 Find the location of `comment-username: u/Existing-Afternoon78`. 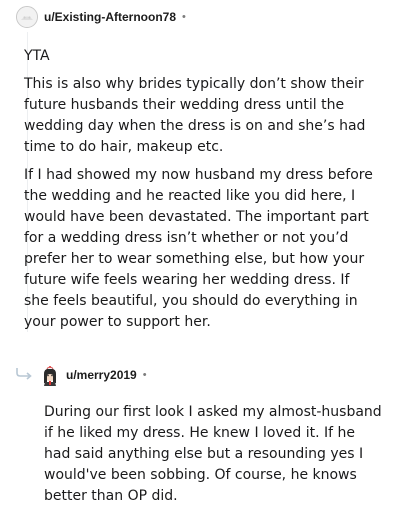

comment-username: u/Existing-Afternoon78 is located at coordinates (110, 17).